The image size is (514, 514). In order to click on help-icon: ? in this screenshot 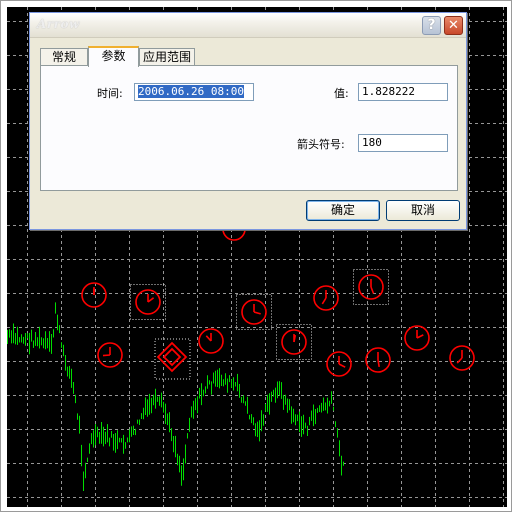, I will do `click(431, 25)`.